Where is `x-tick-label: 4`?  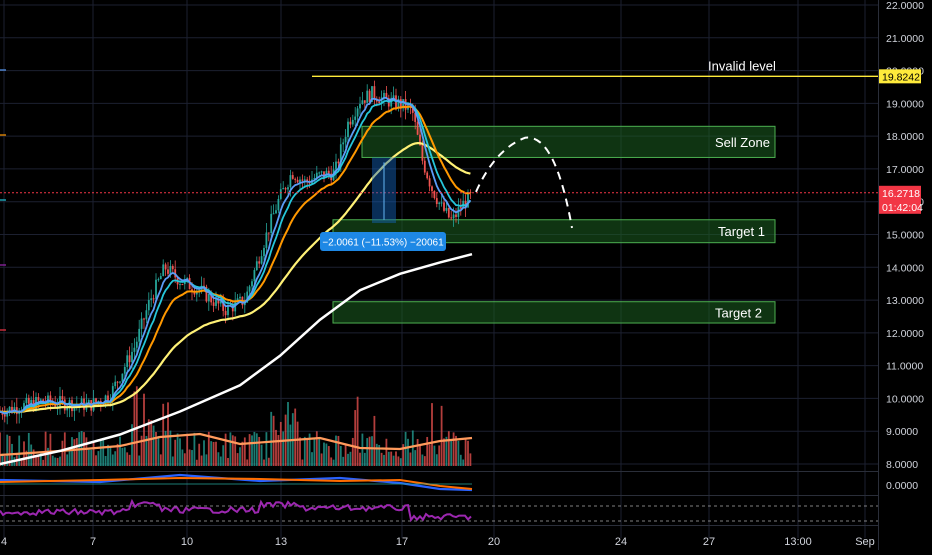 x-tick-label: 4 is located at coordinates (4, 542).